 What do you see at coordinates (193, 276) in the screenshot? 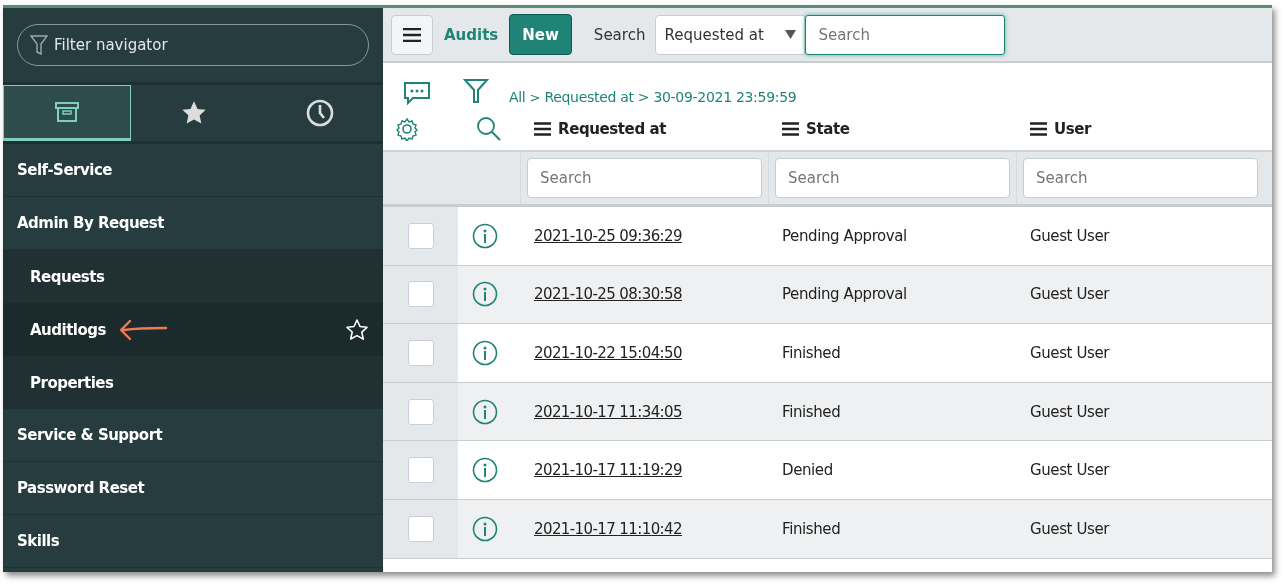
I see `nav-item: Requests` at bounding box center [193, 276].